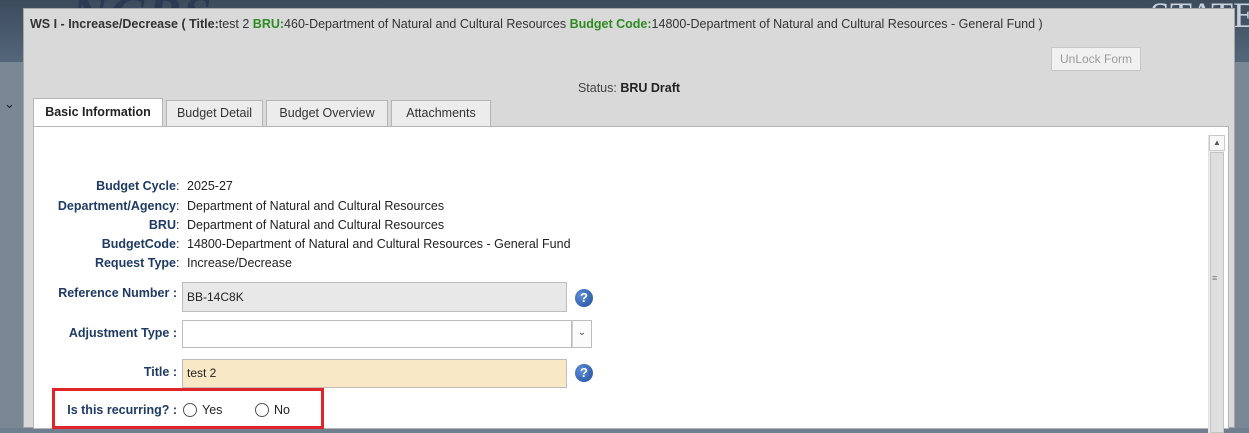 Image resolution: width=1249 pixels, height=433 pixels. What do you see at coordinates (98, 112) in the screenshot?
I see `tab-basic-information: Basic Information` at bounding box center [98, 112].